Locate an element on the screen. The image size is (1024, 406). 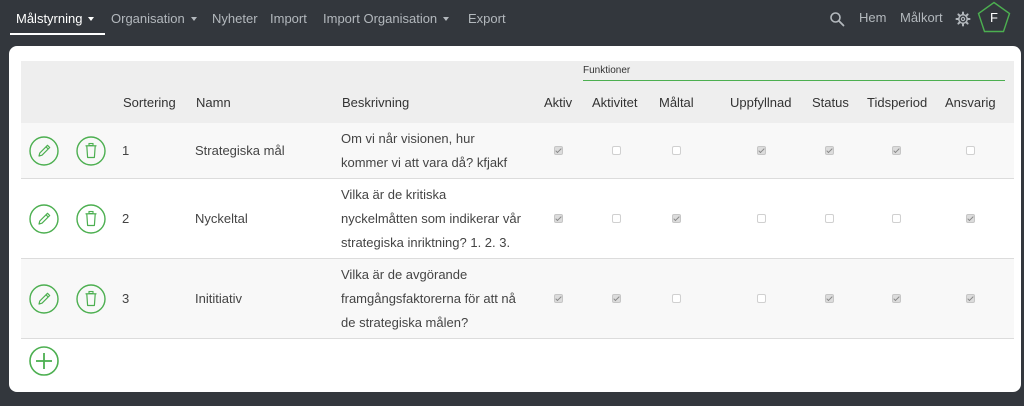
nav-item-export: Export is located at coordinates (487, 18).